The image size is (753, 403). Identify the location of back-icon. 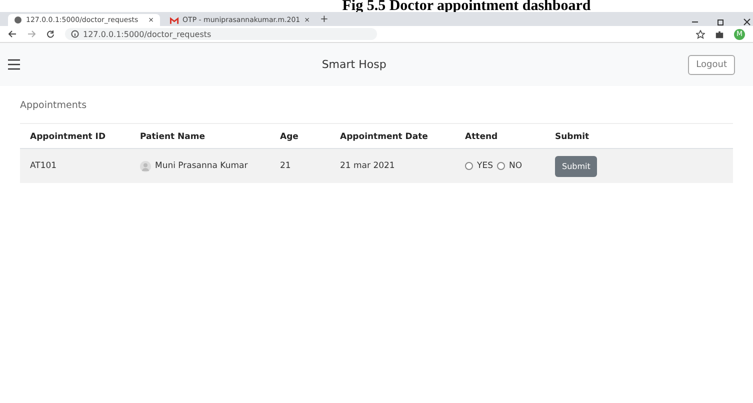
(12, 34).